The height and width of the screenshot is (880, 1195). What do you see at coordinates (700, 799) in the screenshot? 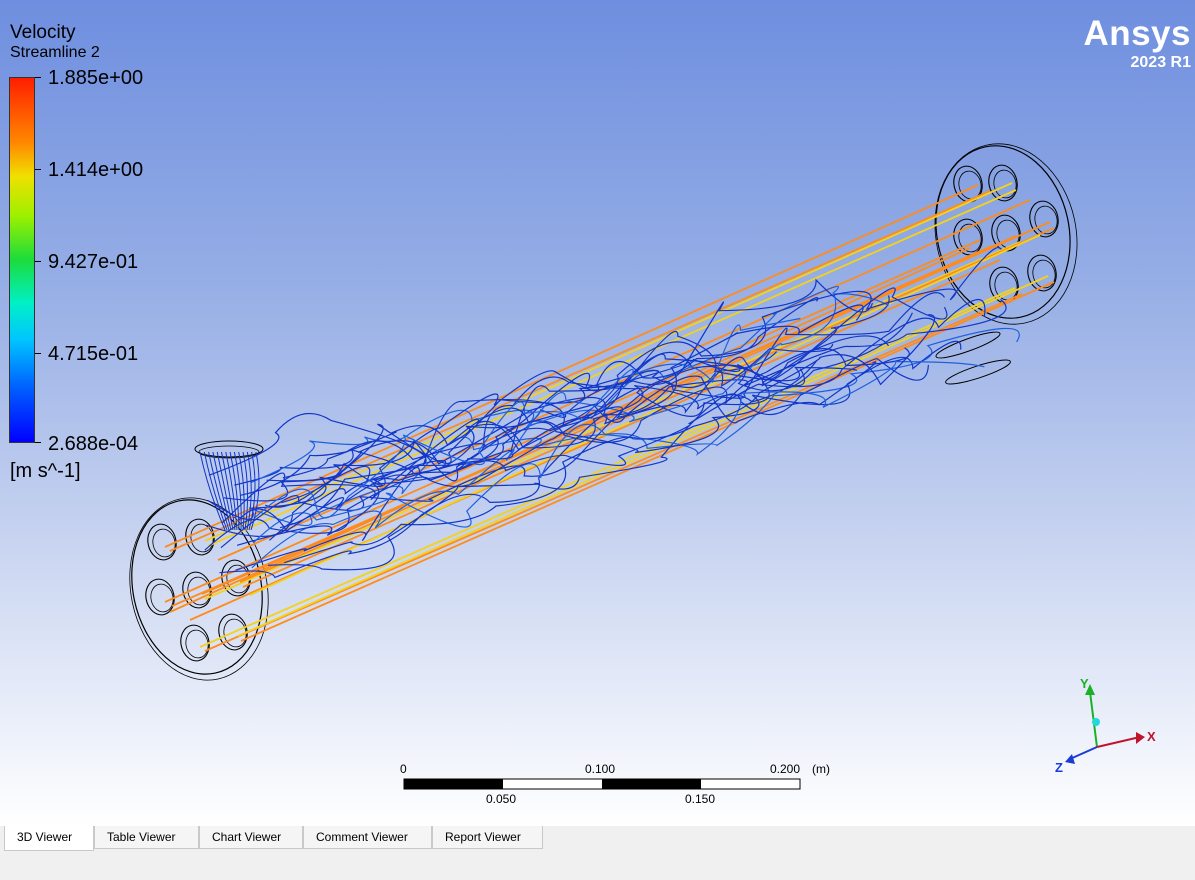
I see `scale-label: 0.150` at bounding box center [700, 799].